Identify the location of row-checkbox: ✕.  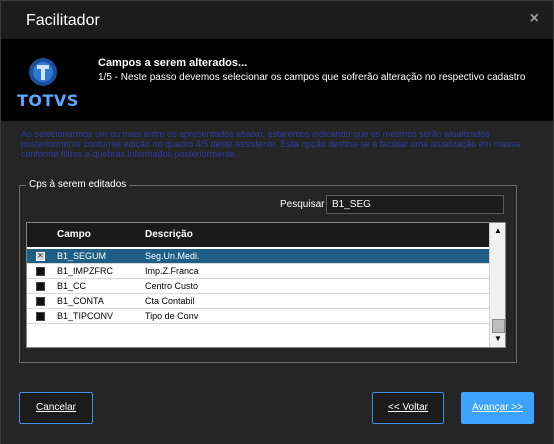
(40, 256).